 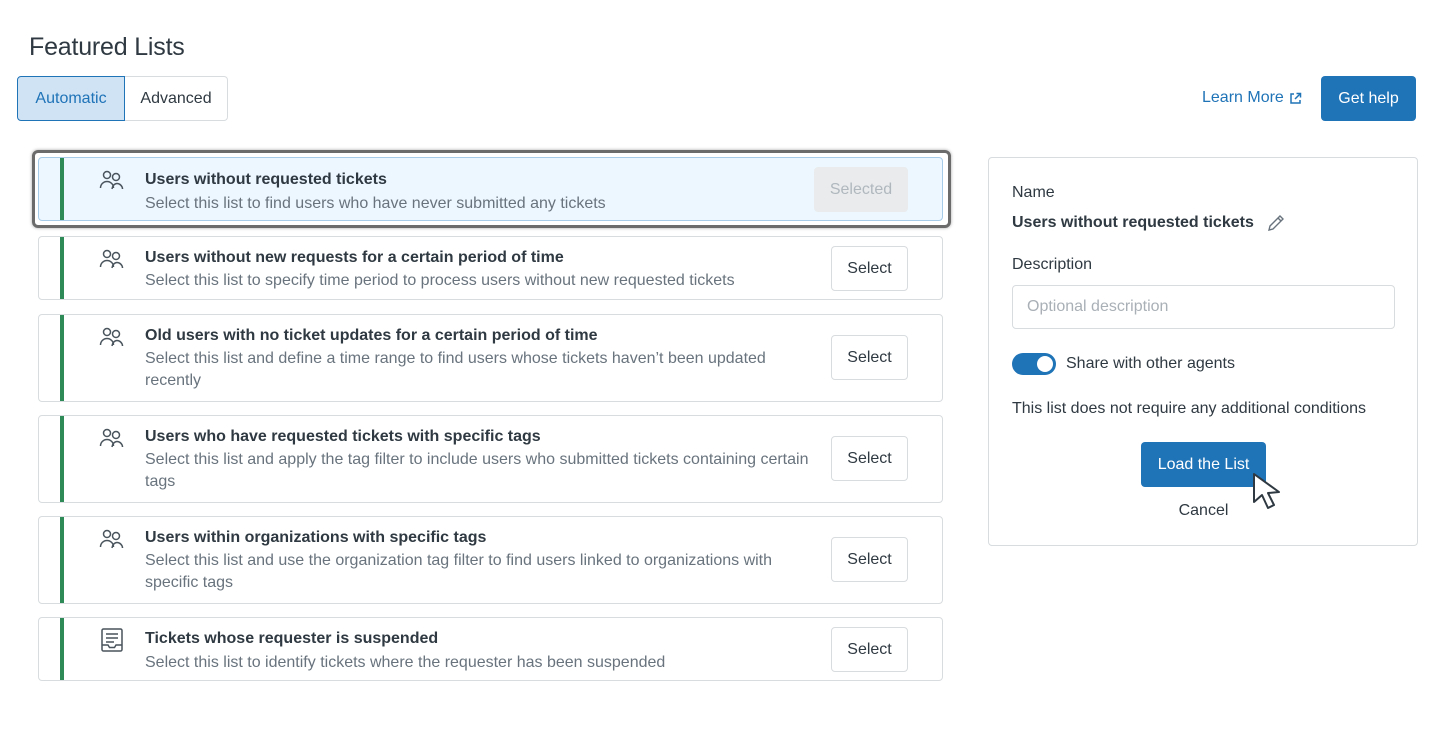 What do you see at coordinates (266, 179) in the screenshot?
I see `list-item-title: Users without requested tickets` at bounding box center [266, 179].